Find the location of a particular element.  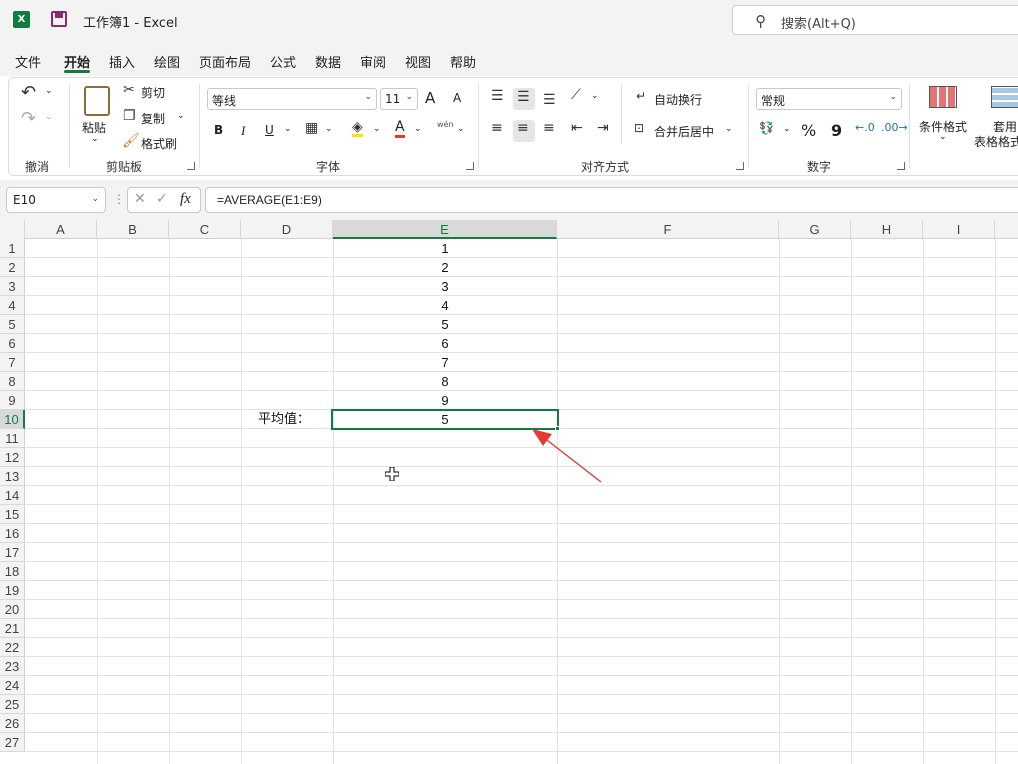

merge-dropdown-icon: ⌄ is located at coordinates (729, 129).